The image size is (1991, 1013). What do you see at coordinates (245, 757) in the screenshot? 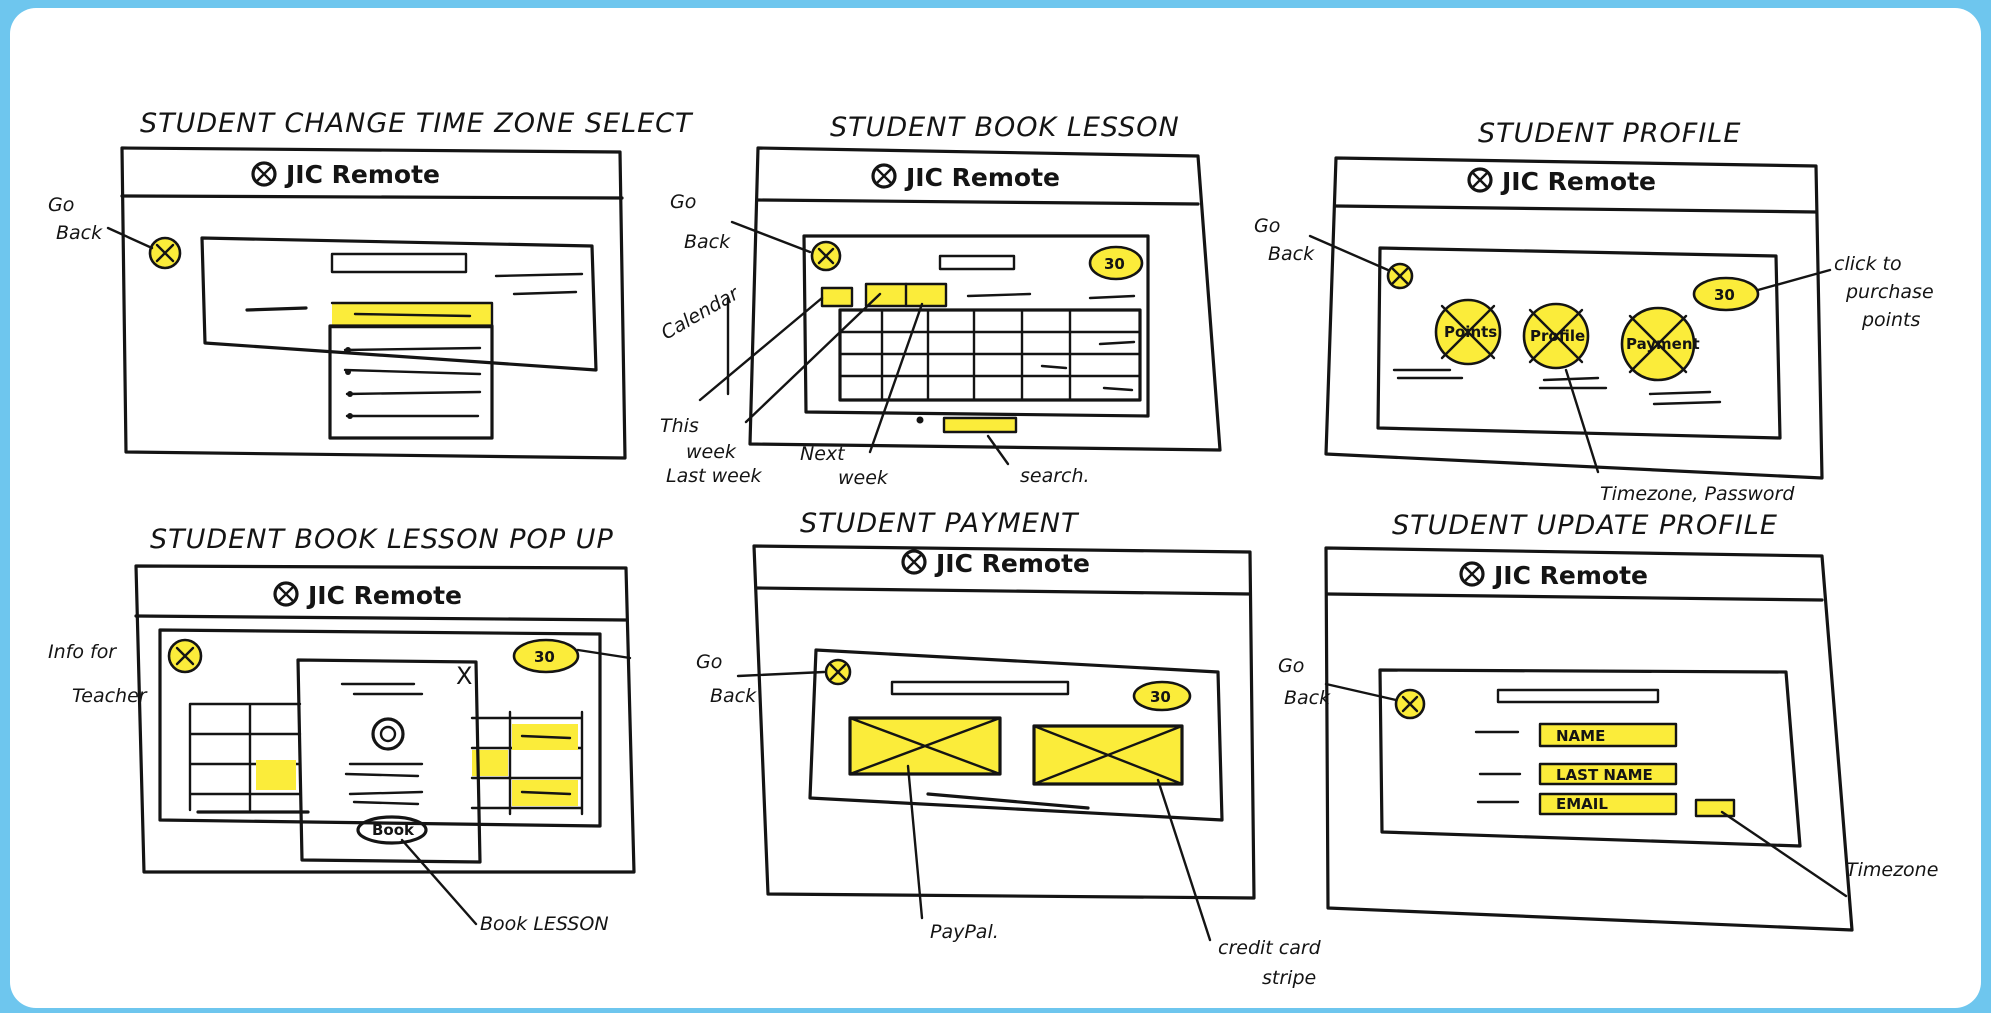
I see `calendar-left-grid` at bounding box center [245, 757].